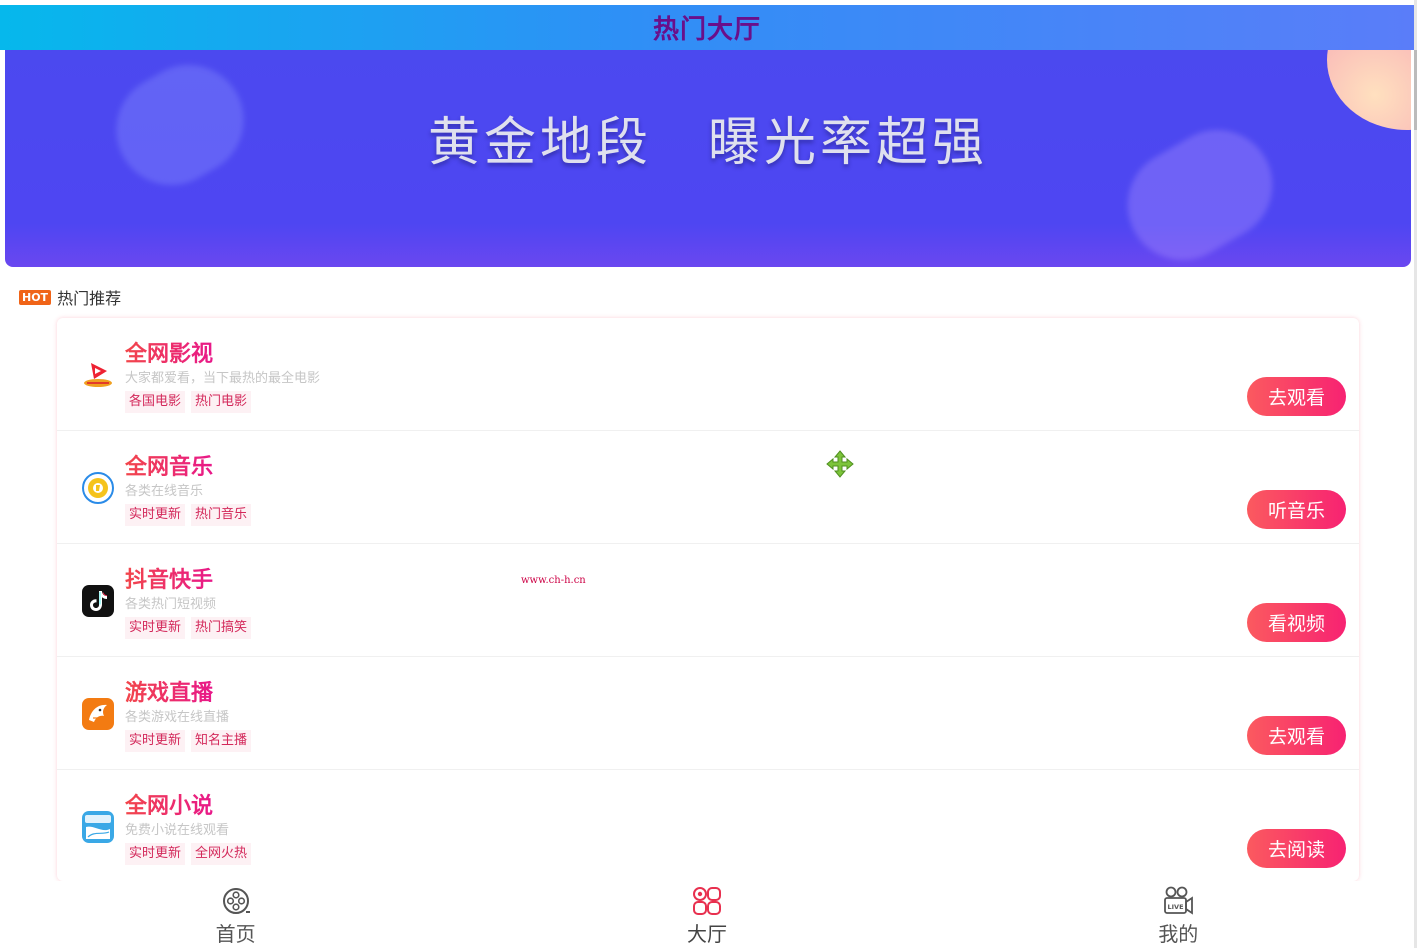 This screenshot has width=1417, height=948. I want to click on tab-label: 我的, so click(1178, 934).